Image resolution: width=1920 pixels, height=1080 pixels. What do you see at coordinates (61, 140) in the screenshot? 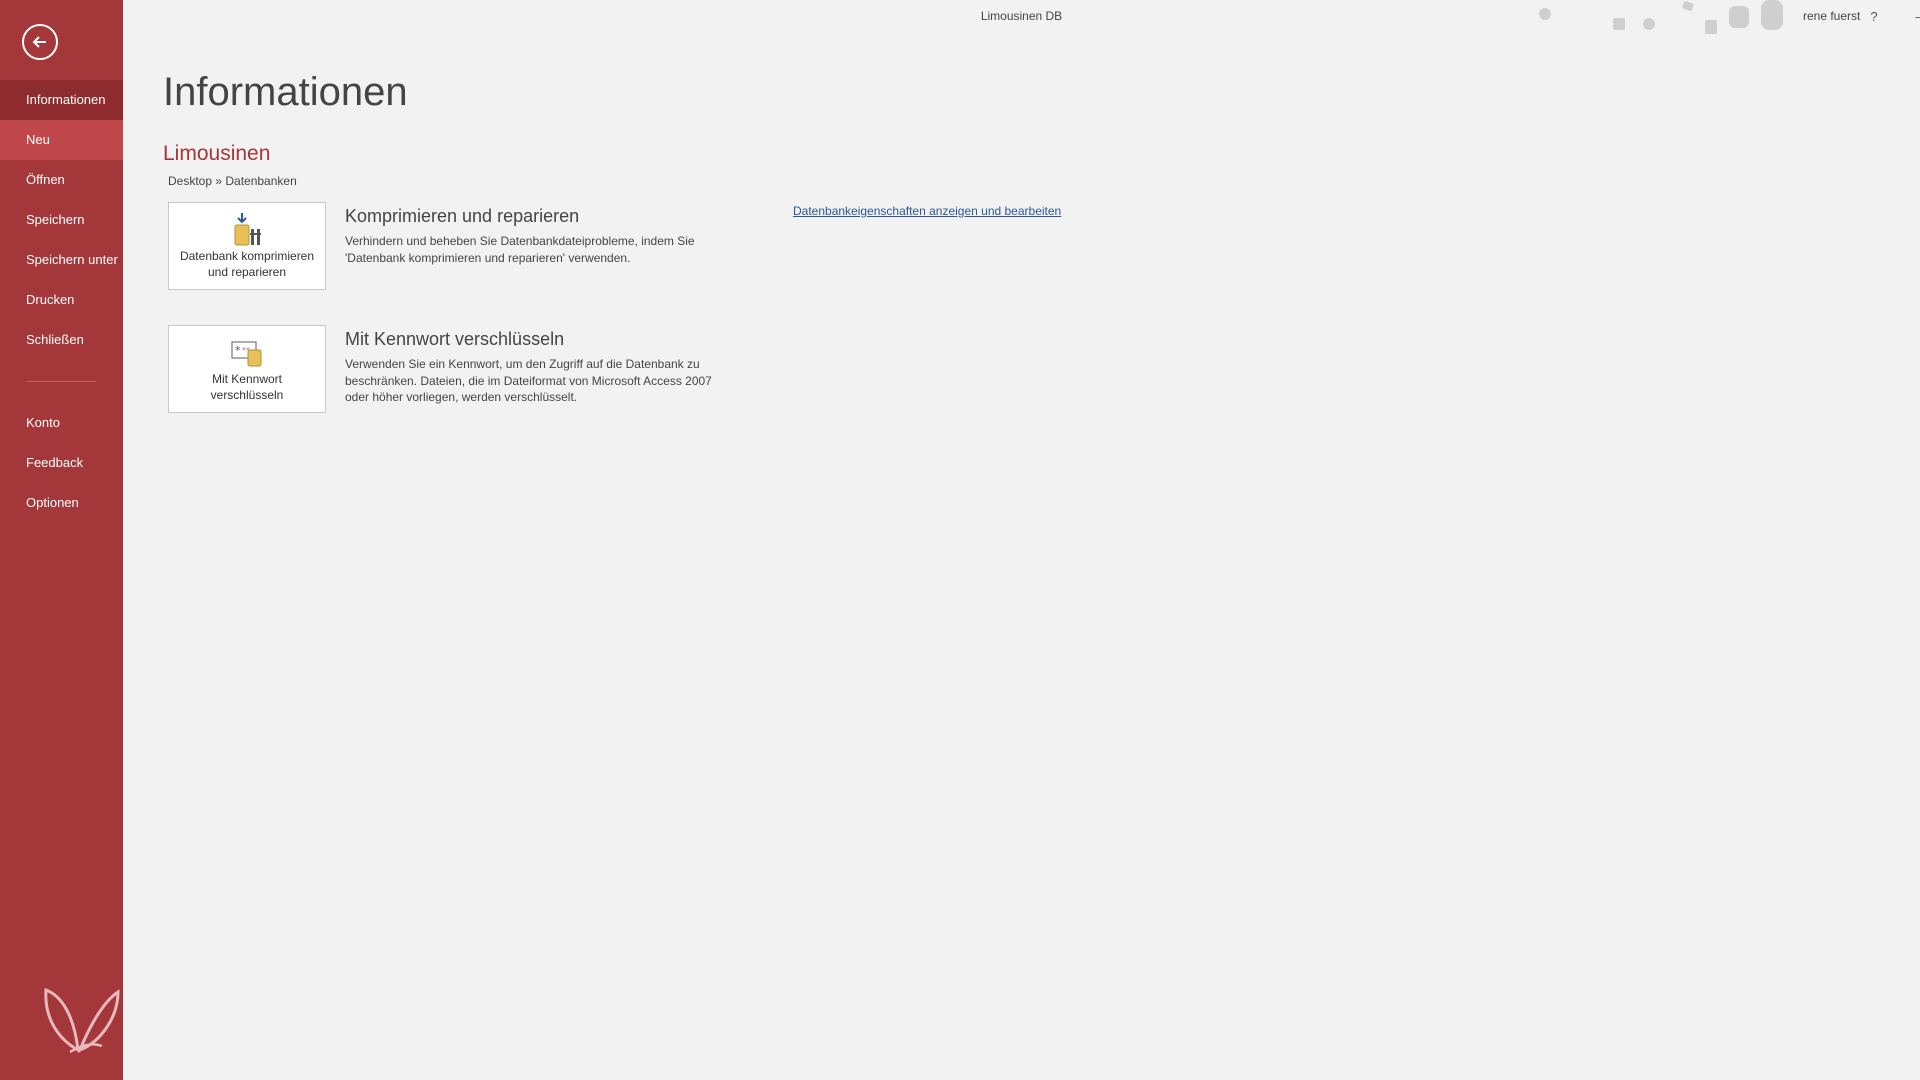
I see `nav-item-neu: Neu` at bounding box center [61, 140].